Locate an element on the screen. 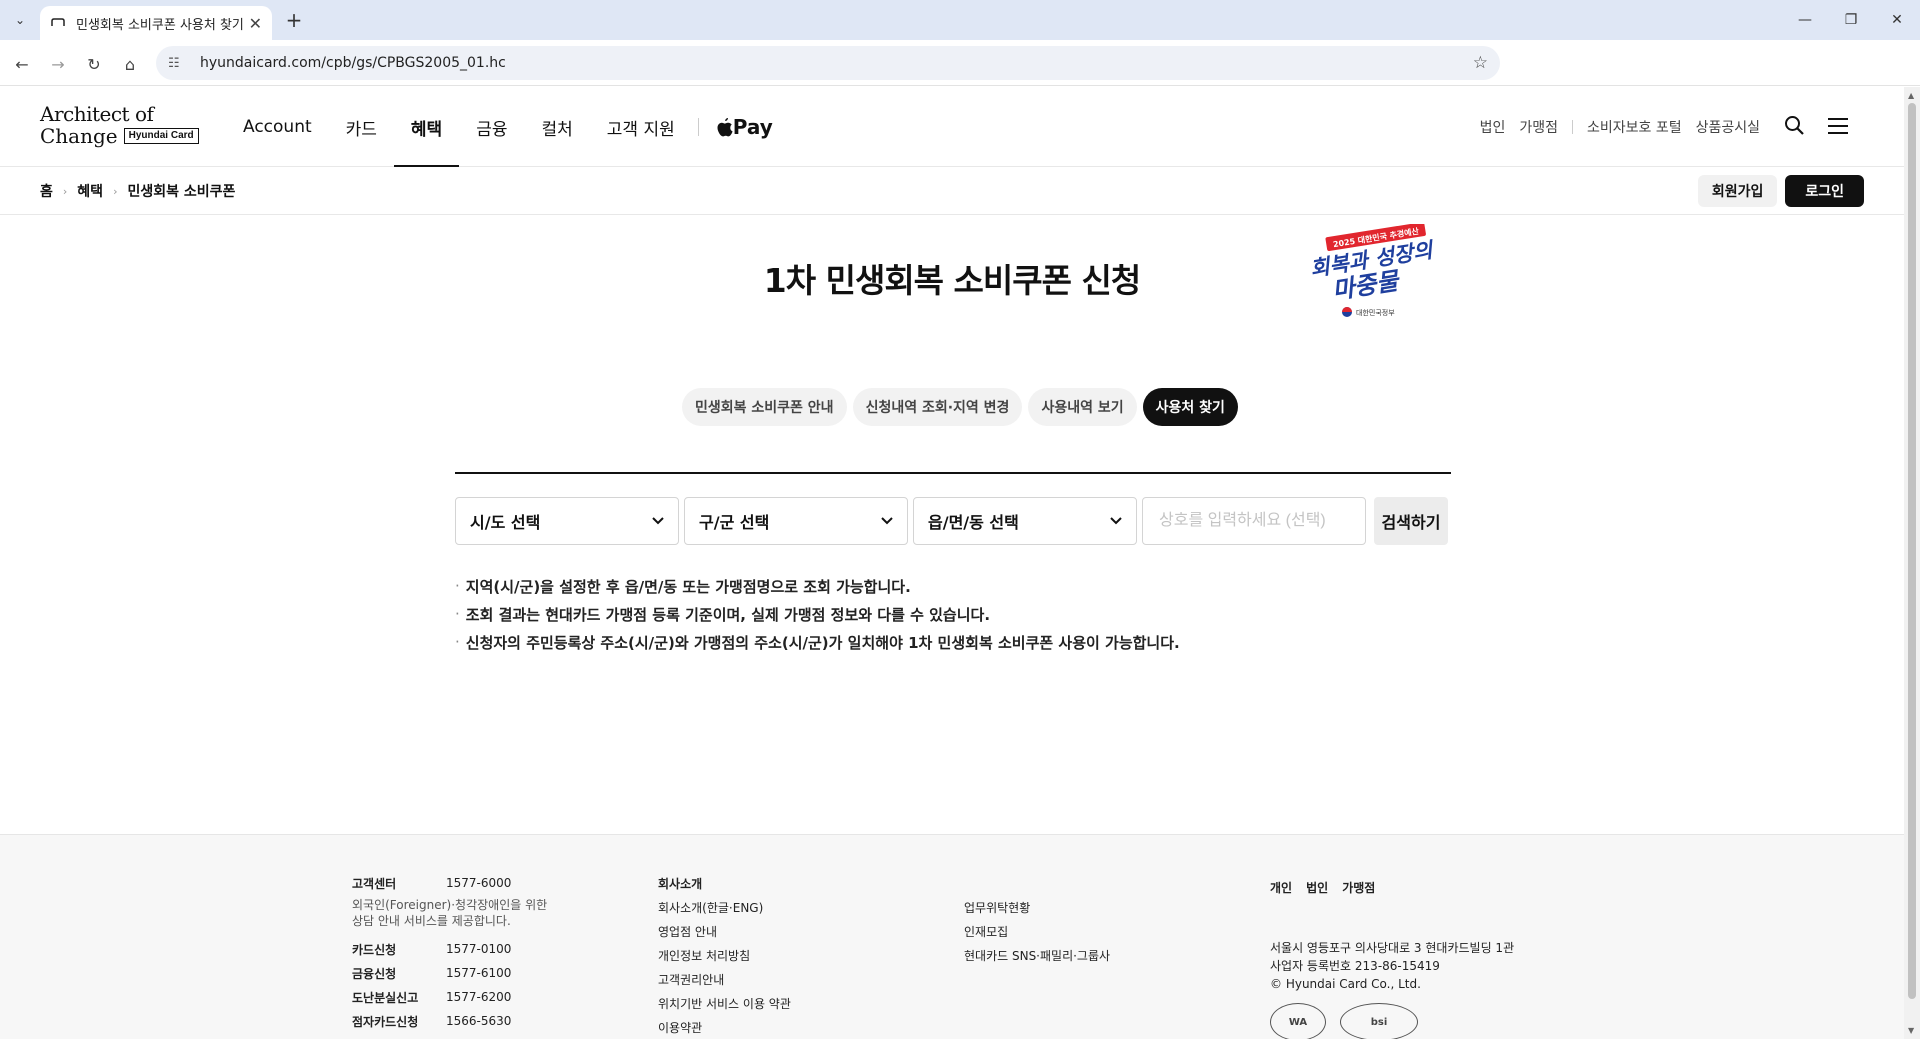 This screenshot has width=1920, height=1039. footer-link: 이용약관 is located at coordinates (788, 1027).